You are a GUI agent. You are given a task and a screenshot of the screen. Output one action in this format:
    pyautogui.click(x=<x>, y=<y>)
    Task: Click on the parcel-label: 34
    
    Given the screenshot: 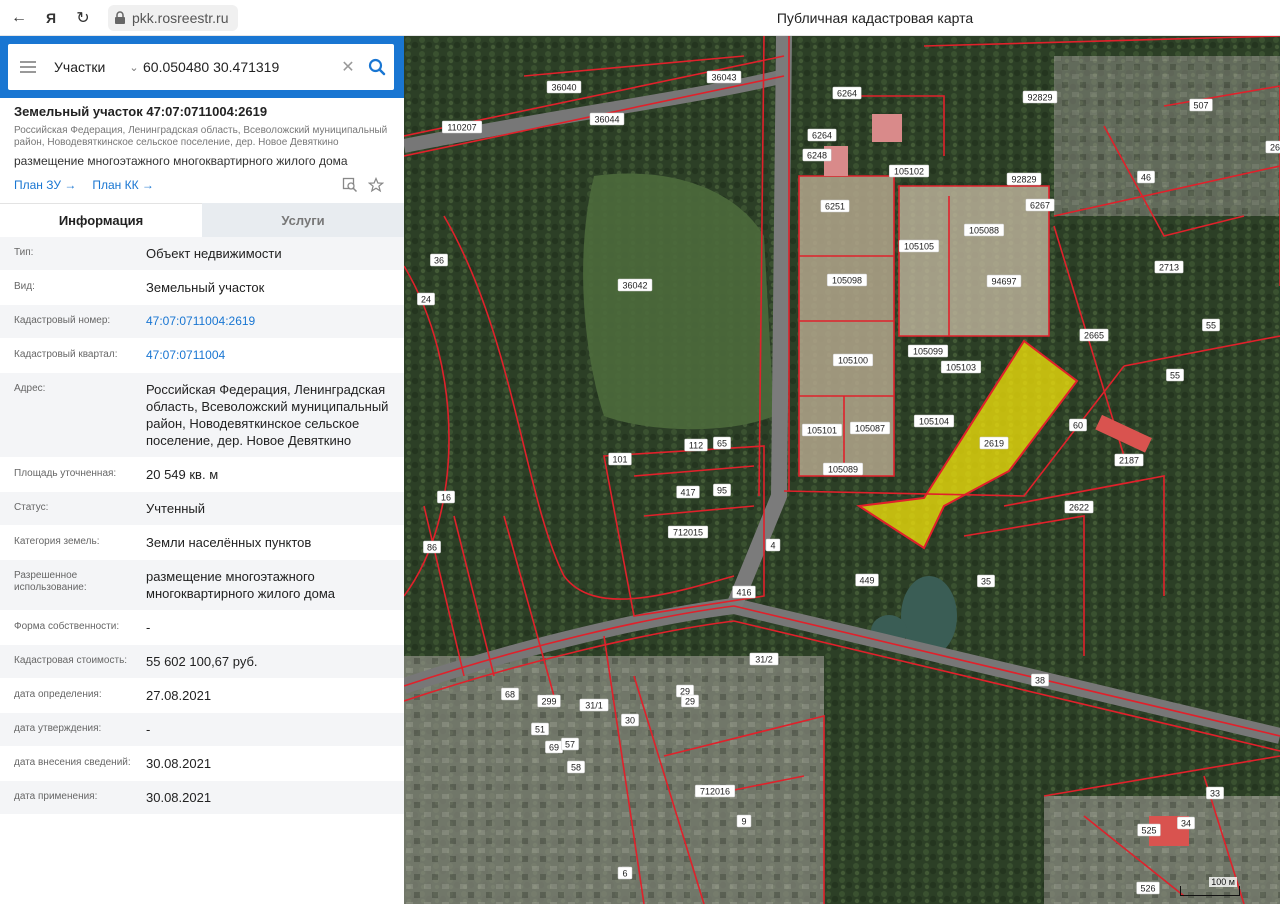 What is the action you would take?
    pyautogui.click(x=1186, y=823)
    